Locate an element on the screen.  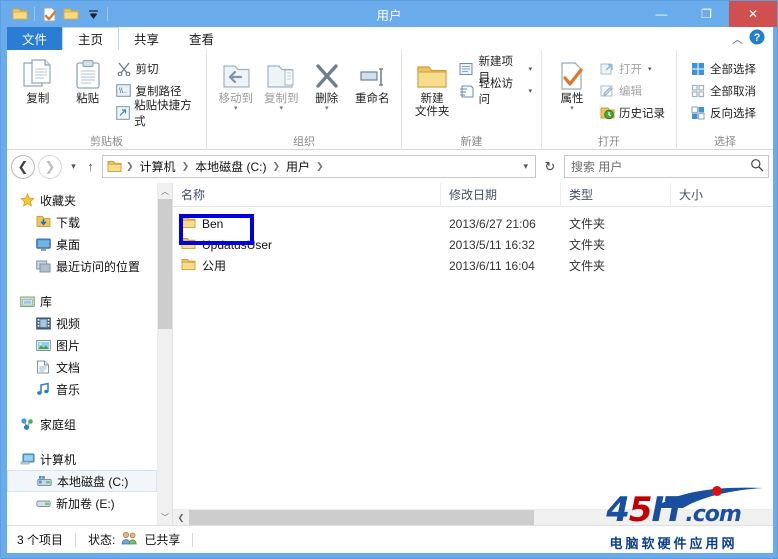
breadcrumb-item-local-disk: 本地磁盘 (C:) is located at coordinates (230, 166).